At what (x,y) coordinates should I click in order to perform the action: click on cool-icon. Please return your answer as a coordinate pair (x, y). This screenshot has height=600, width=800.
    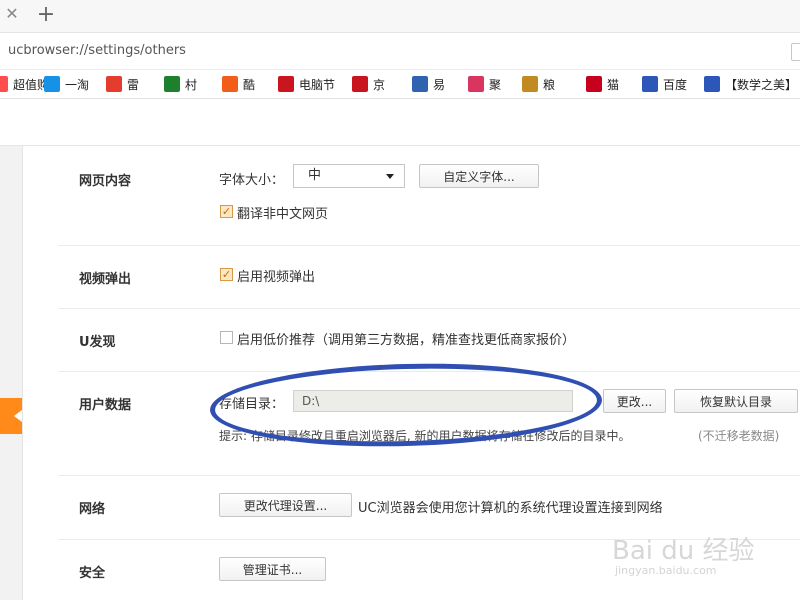
    Looking at the image, I should click on (230, 84).